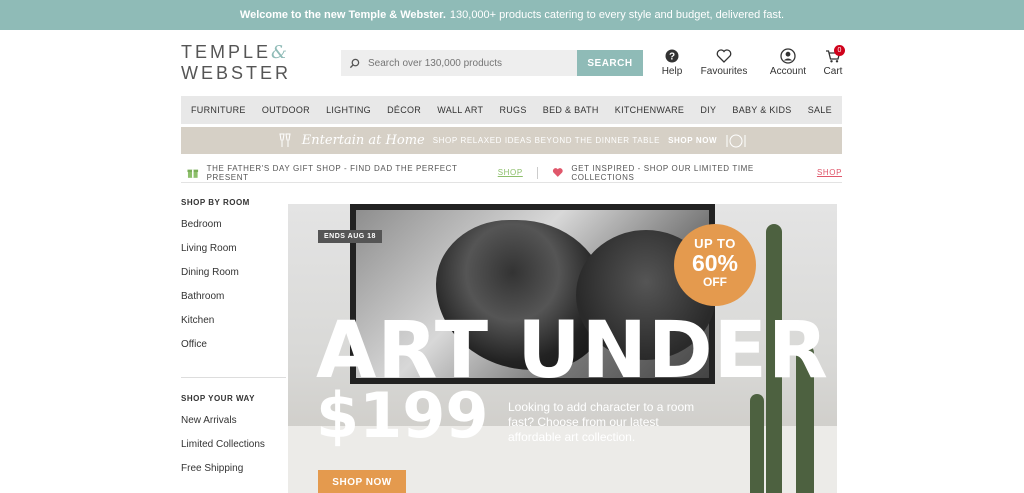  What do you see at coordinates (218, 110) in the screenshot?
I see `nav-furniture: FURNITURE` at bounding box center [218, 110].